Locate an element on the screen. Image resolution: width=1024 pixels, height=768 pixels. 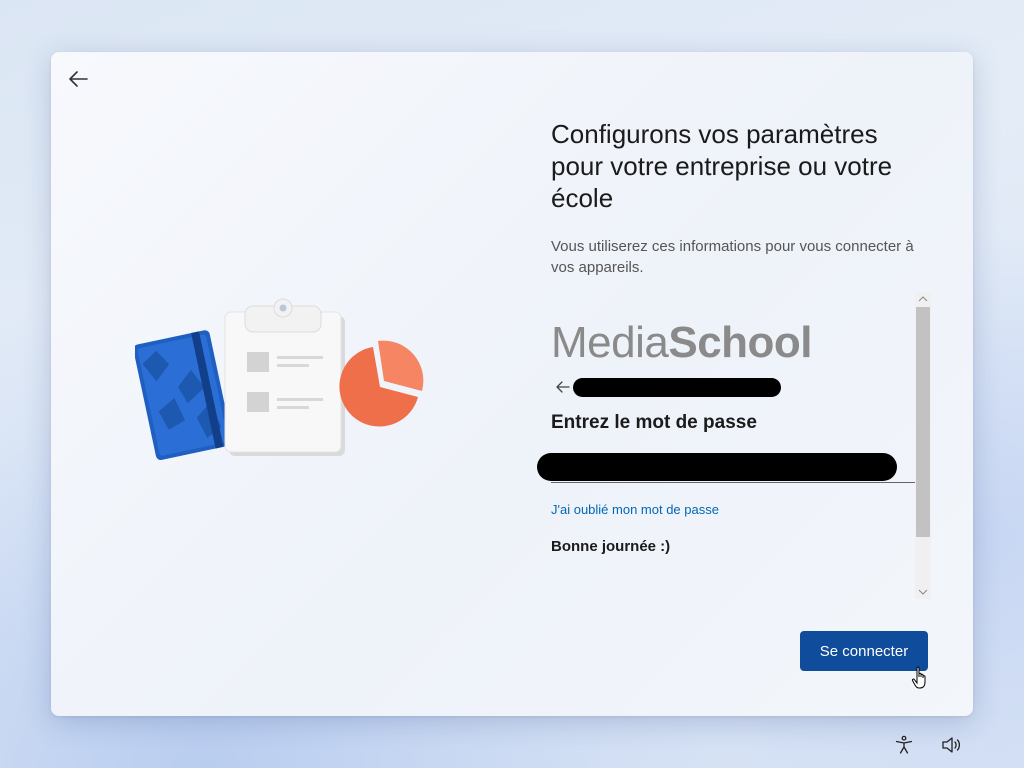
password-input is located at coordinates (726, 467).